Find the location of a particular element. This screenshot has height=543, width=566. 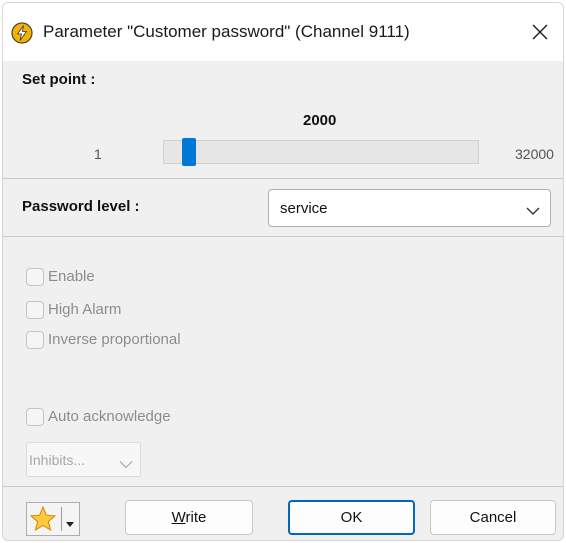

password-level-value: service is located at coordinates (304, 208).